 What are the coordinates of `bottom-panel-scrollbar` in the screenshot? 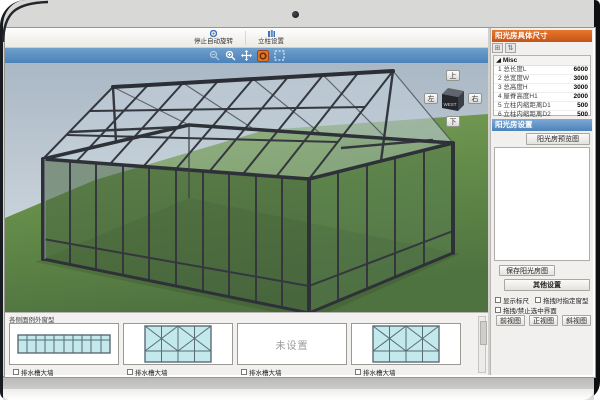 It's located at (482, 344).